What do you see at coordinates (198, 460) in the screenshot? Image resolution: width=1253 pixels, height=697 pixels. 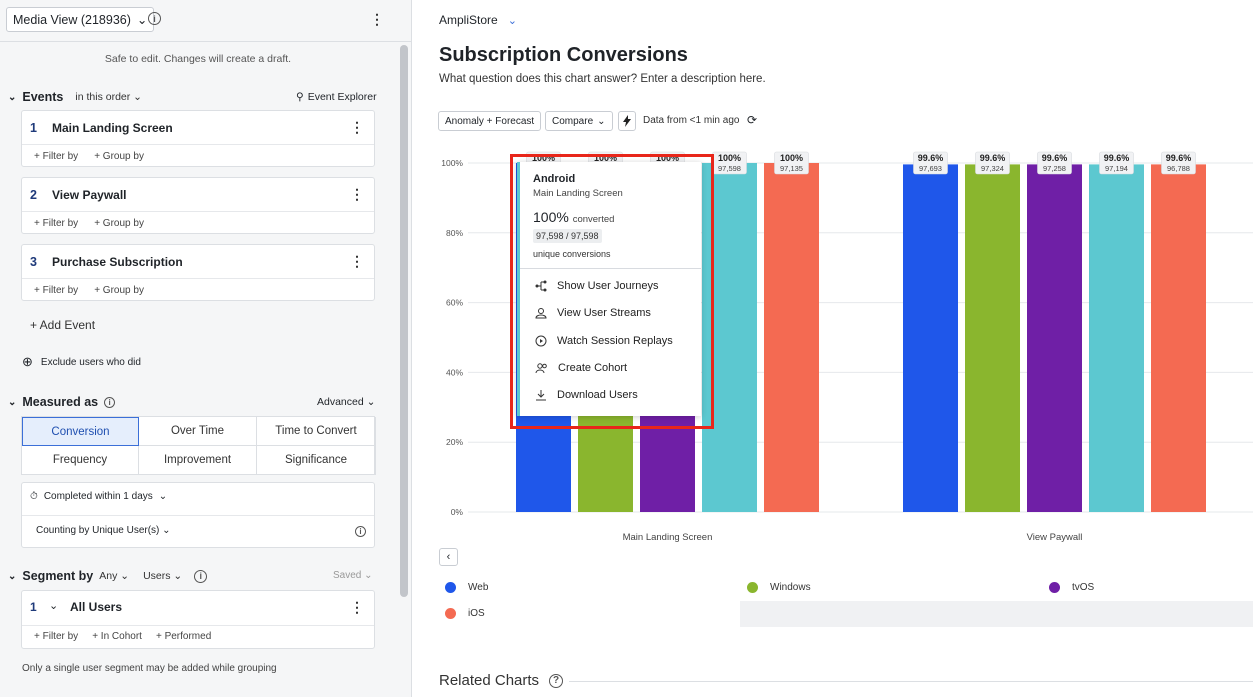 I see `measure-improvement: Improvement` at bounding box center [198, 460].